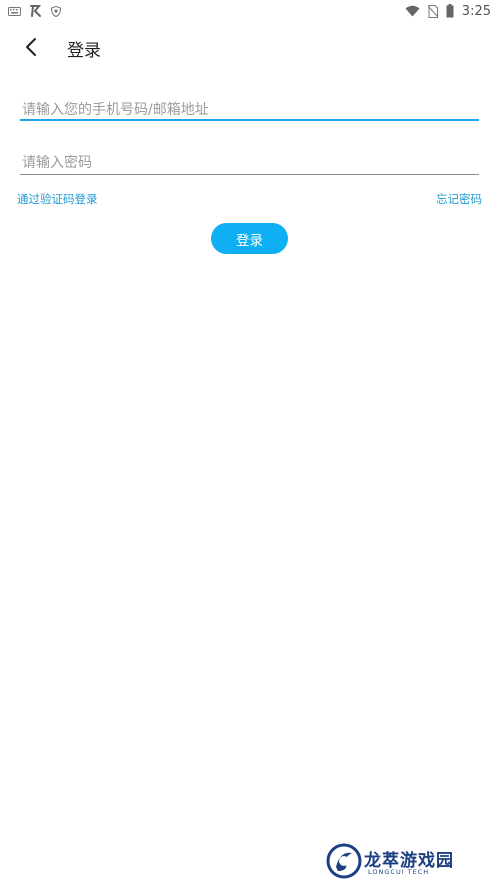 The image size is (499, 887). I want to click on shield-icon, so click(56, 11).